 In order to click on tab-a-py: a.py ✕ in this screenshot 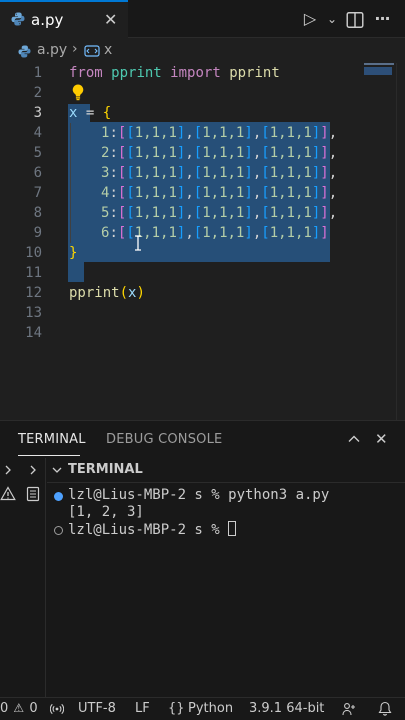, I will do `click(64, 19)`.